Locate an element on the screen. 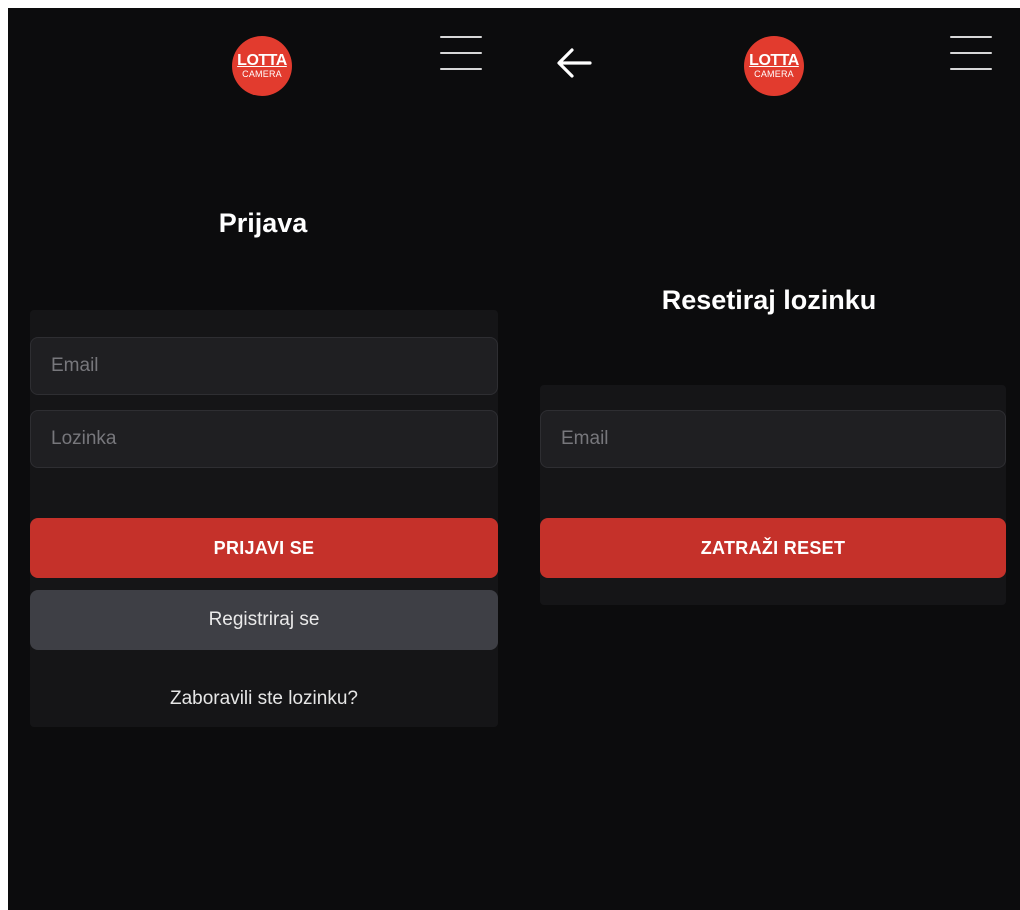  register-button: Registriraj se is located at coordinates (264, 620).